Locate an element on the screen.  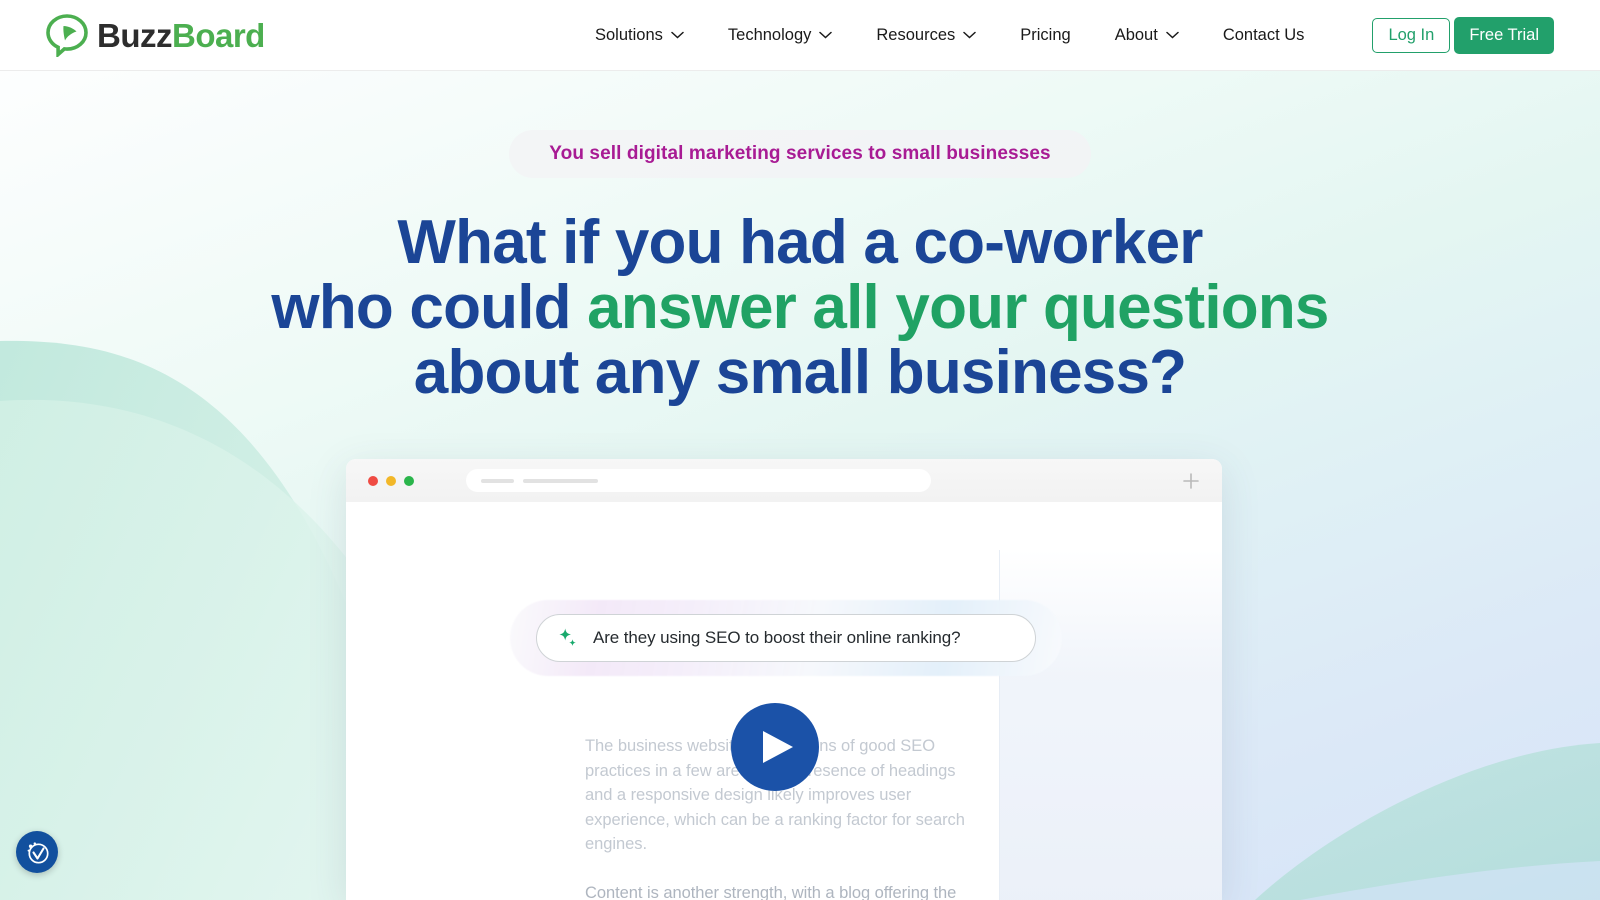
free-trial-button: Free Trial is located at coordinates (1504, 35).